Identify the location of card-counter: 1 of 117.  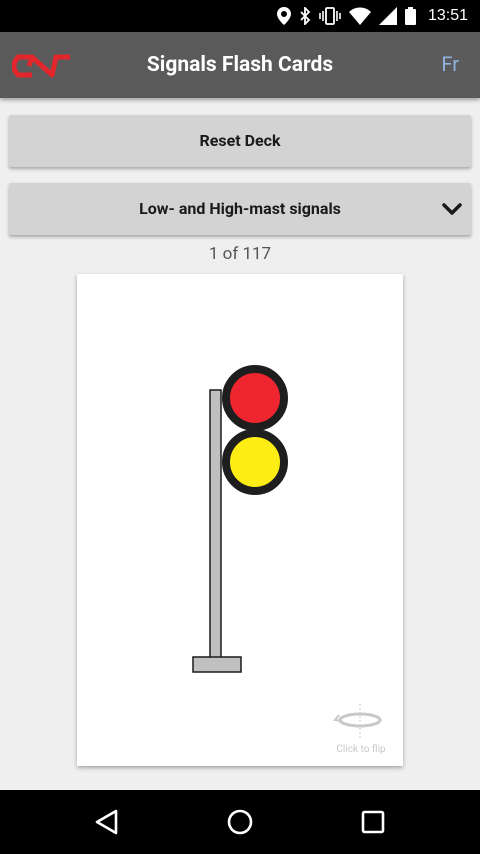
(240, 254).